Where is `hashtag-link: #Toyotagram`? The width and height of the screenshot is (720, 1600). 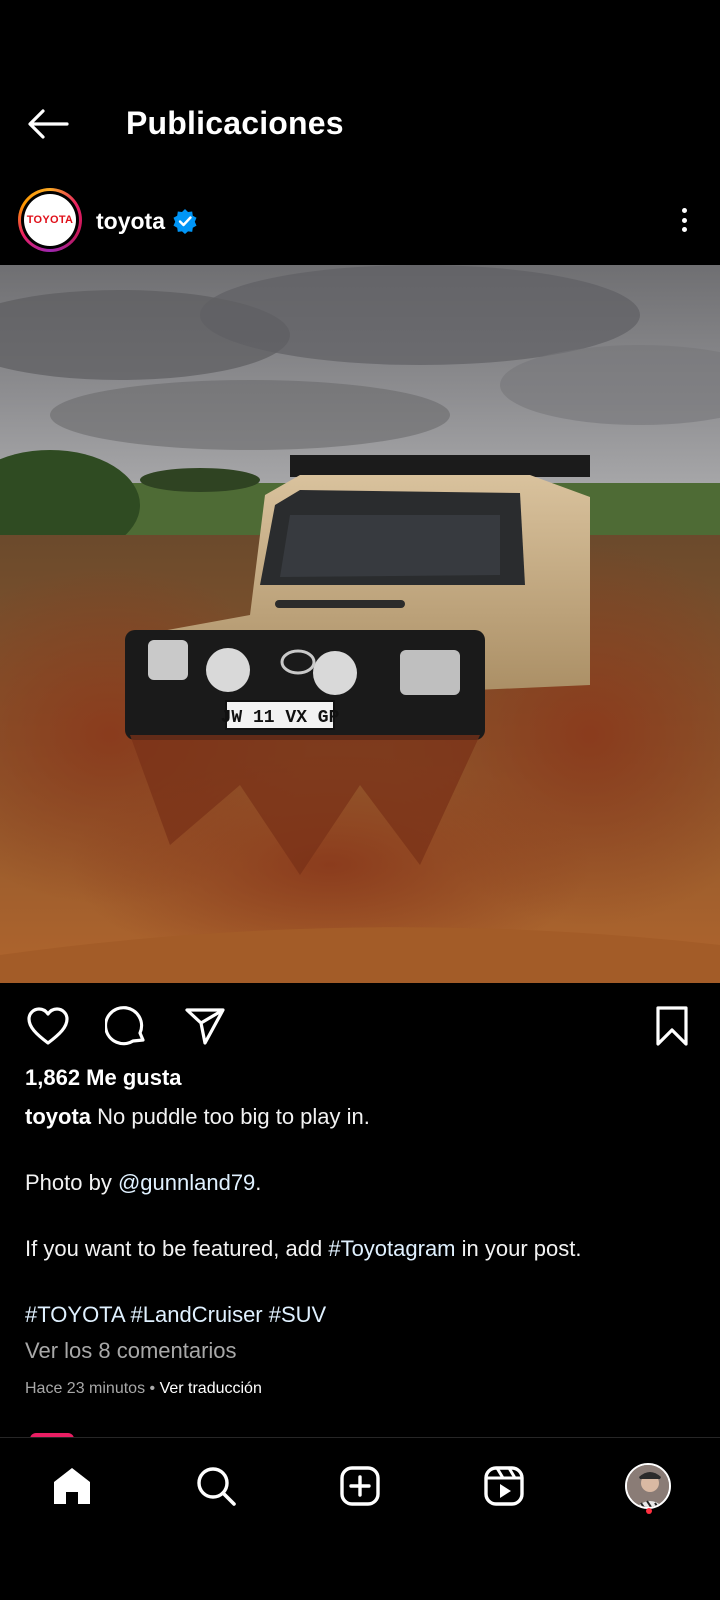
hashtag-link: #Toyotagram is located at coordinates (391, 1248).